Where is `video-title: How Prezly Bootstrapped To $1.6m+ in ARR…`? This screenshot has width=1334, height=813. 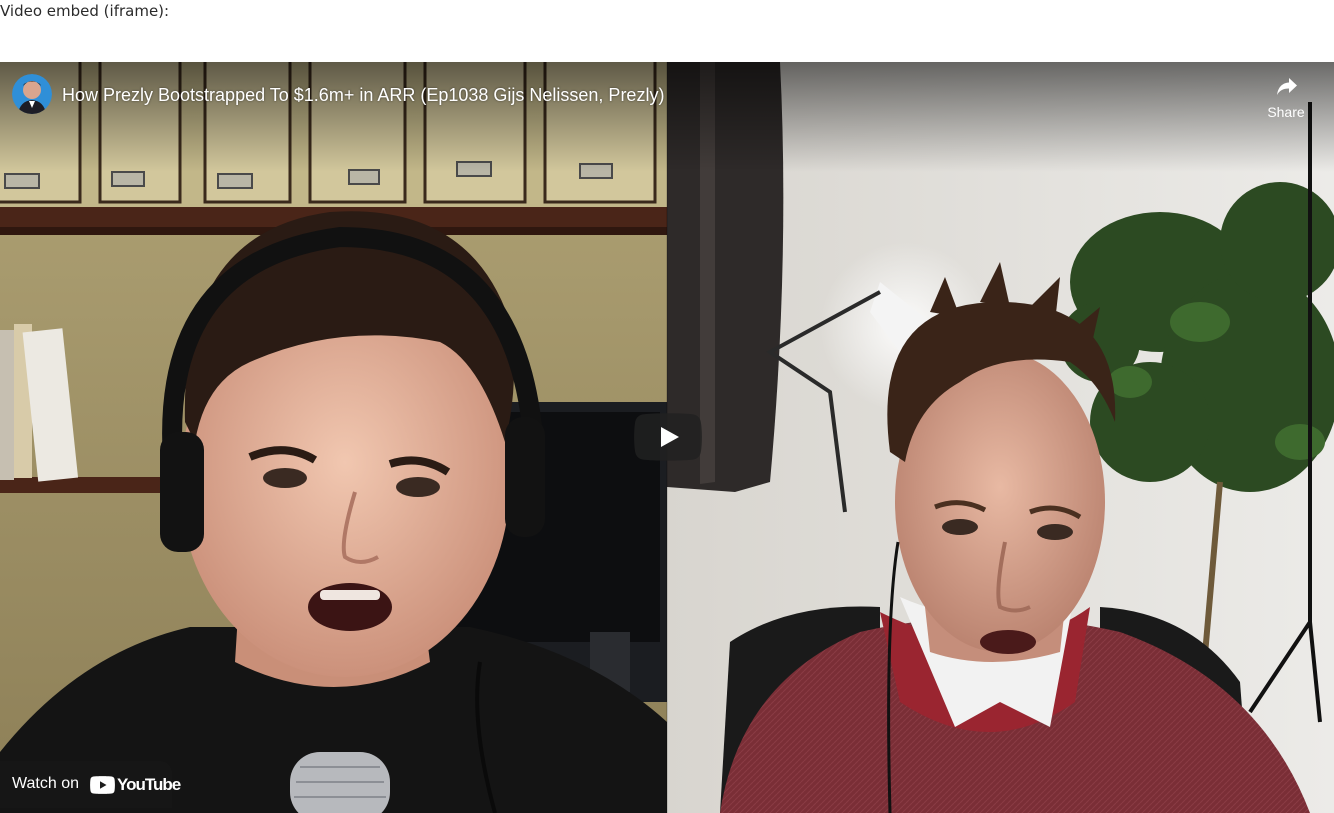 video-title: How Prezly Bootstrapped To $1.6m+ in ARR… is located at coordinates (363, 95).